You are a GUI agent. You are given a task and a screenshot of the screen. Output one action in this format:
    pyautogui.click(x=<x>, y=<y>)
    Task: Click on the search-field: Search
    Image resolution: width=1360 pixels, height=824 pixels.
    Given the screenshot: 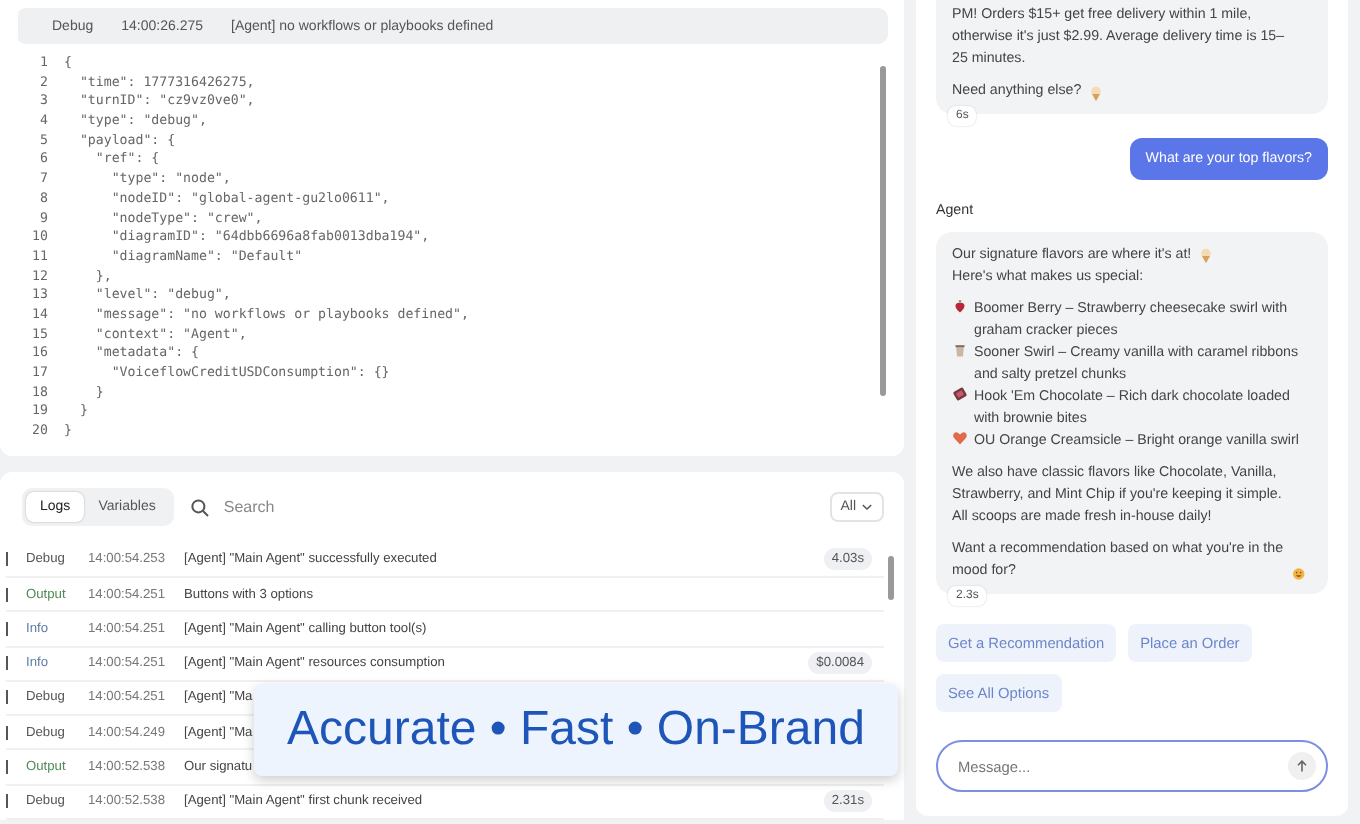 What is the action you would take?
    pyautogui.click(x=343, y=507)
    